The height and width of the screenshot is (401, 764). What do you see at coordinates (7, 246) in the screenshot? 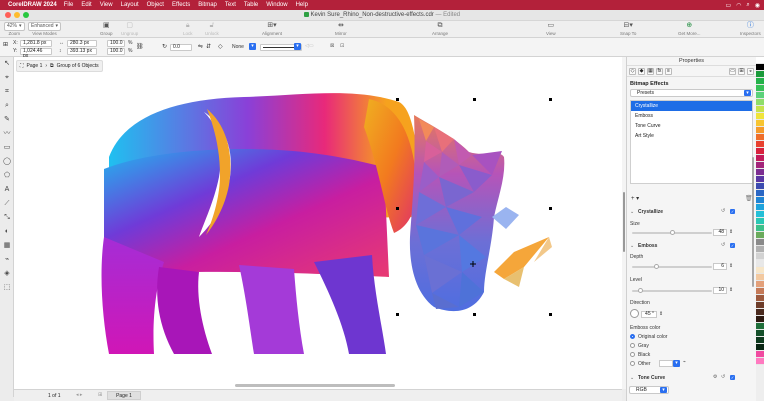
I see `transparency-tool-icon: ▦` at bounding box center [7, 246].